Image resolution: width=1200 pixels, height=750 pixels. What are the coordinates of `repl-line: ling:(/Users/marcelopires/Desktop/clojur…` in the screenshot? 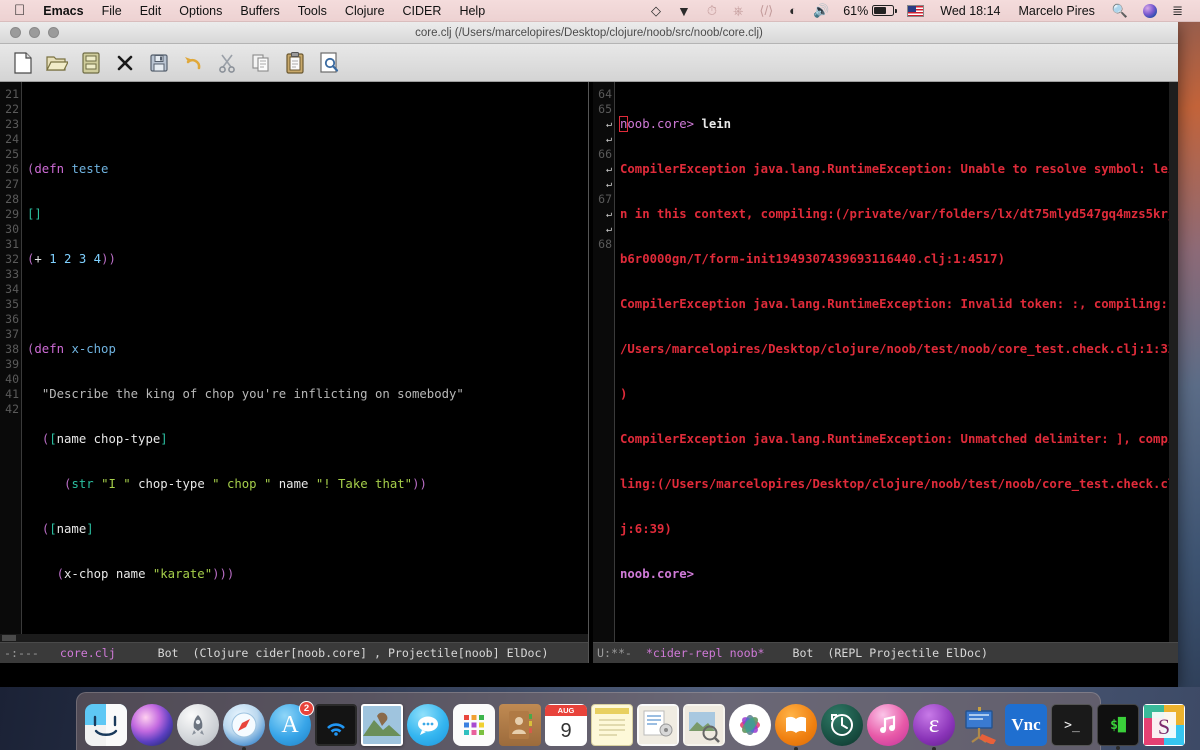 It's located at (898, 484).